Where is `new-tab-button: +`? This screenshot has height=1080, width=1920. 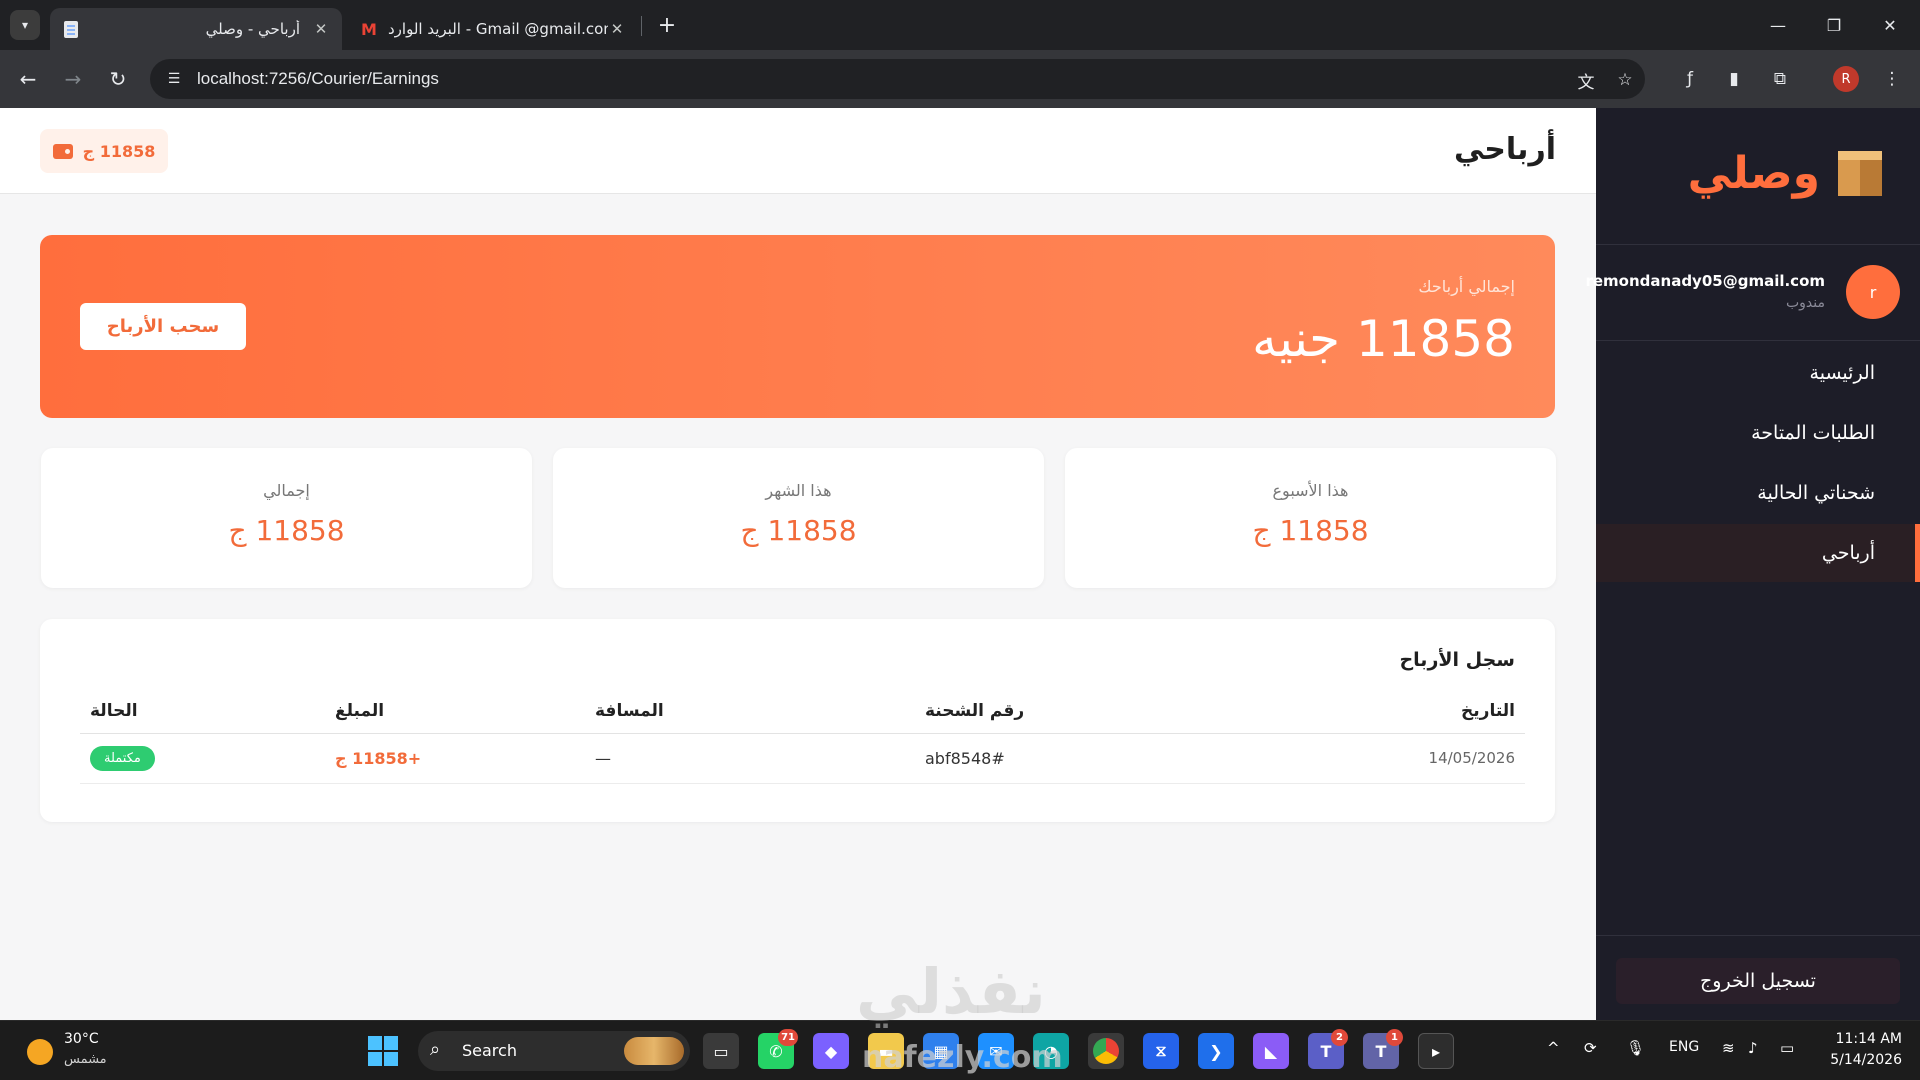 new-tab-button: + is located at coordinates (667, 25).